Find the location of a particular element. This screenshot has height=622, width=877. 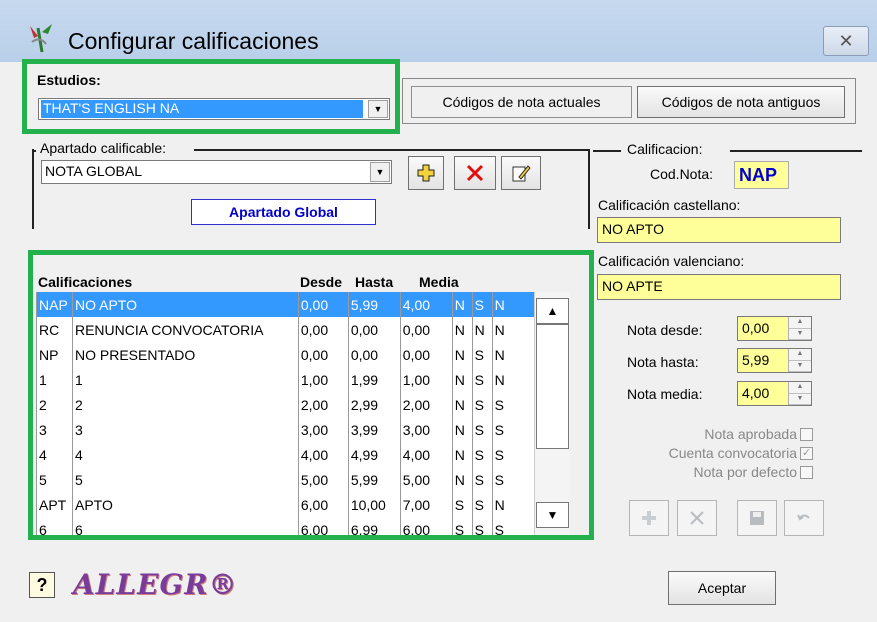

table-cell: 5,99 is located at coordinates (374, 304).